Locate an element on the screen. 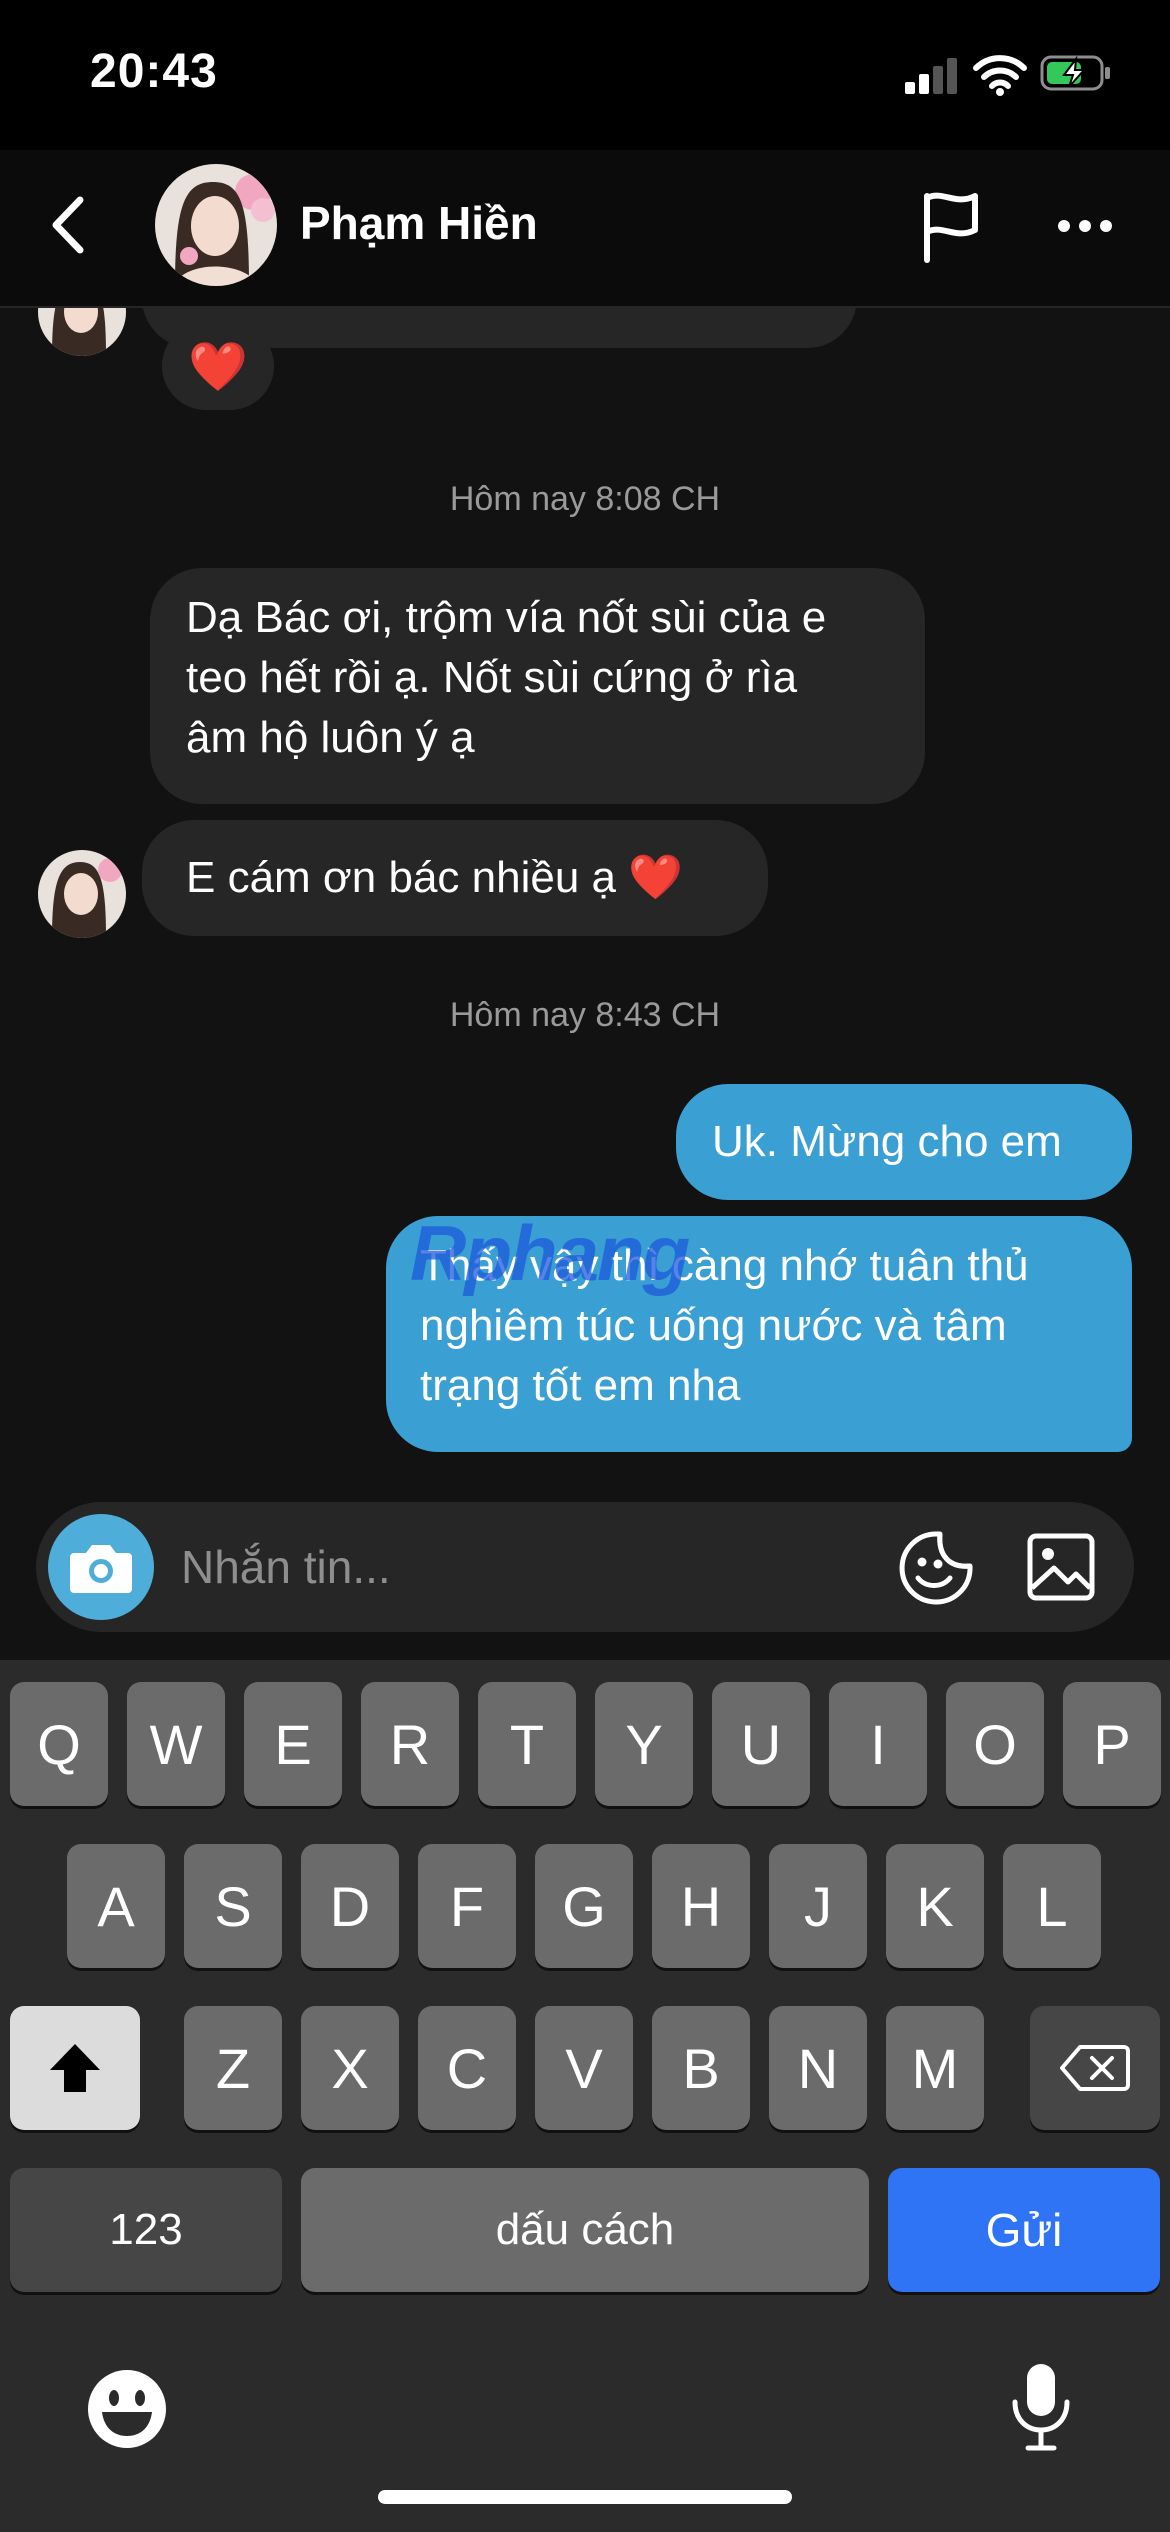  camera-icon is located at coordinates (101, 1569).